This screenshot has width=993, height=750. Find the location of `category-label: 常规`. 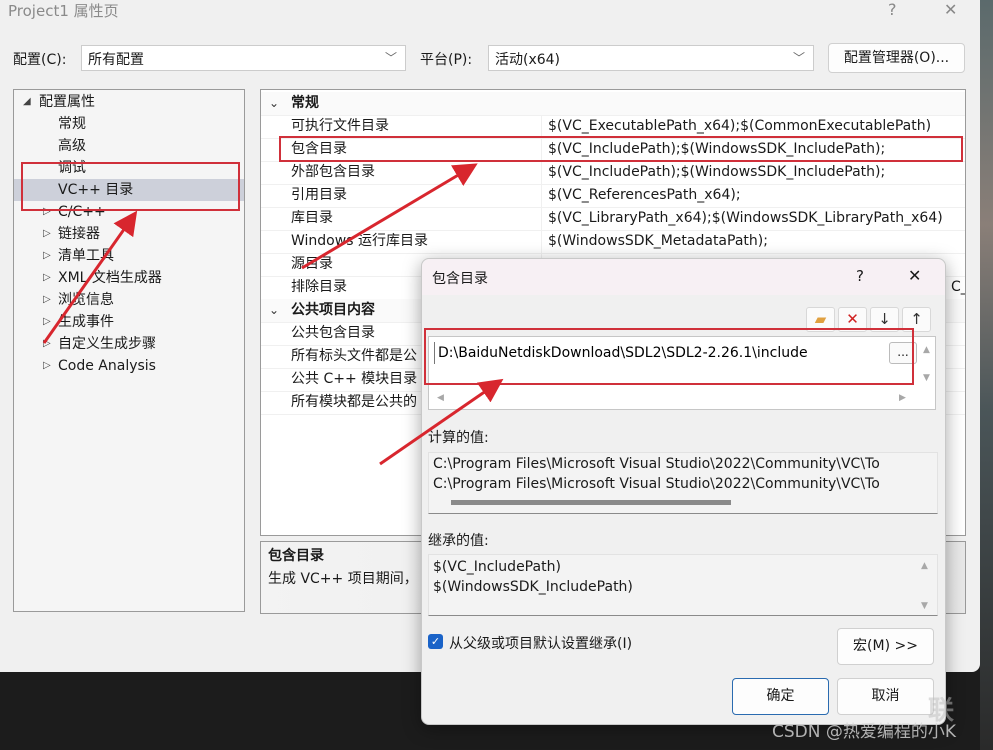

category-label: 常规 is located at coordinates (305, 103).